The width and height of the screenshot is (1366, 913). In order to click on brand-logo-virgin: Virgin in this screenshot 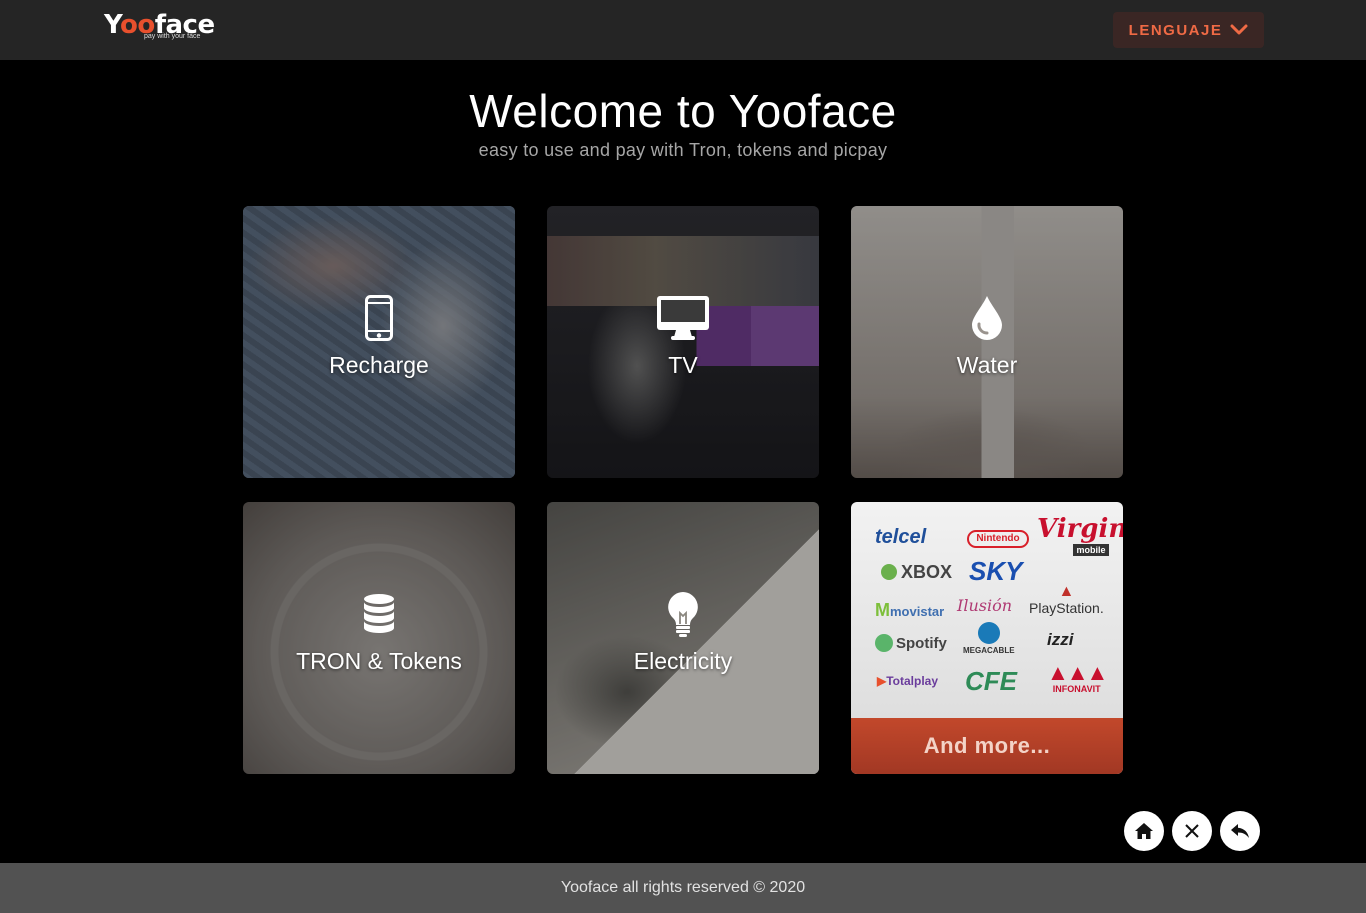, I will do `click(1080, 529)`.